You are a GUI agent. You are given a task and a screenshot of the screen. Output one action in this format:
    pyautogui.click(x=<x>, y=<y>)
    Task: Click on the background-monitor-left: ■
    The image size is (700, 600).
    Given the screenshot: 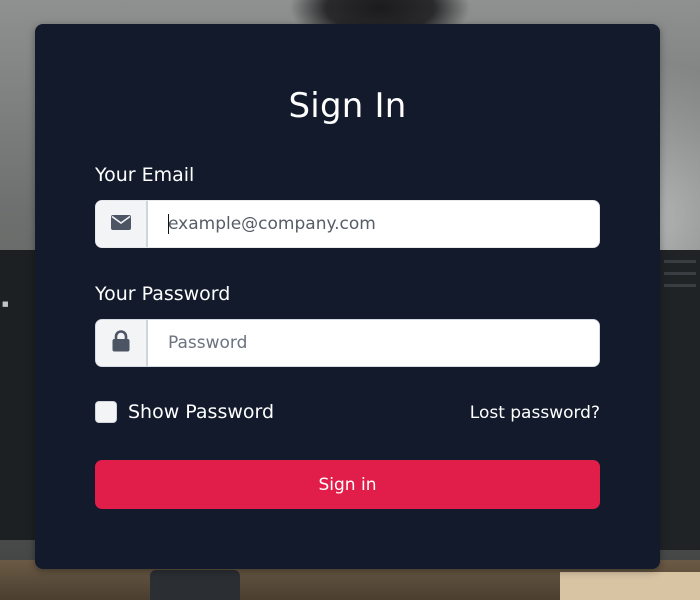 What is the action you would take?
    pyautogui.click(x=19, y=395)
    